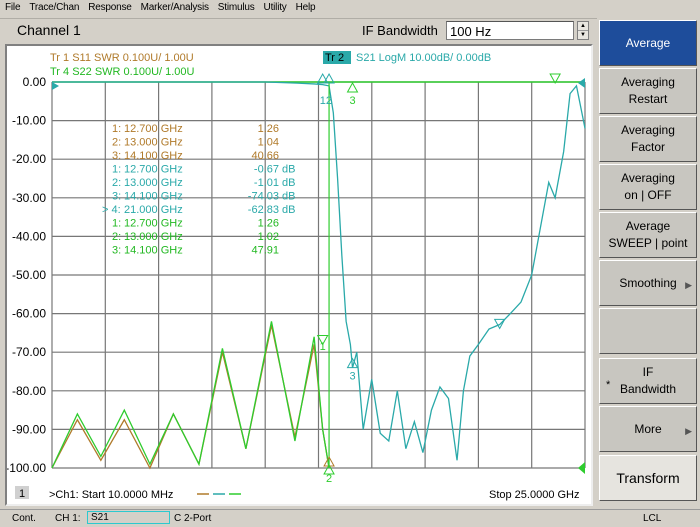 Image resolution: width=700 pixels, height=527 pixels. I want to click on menu-trace-chan: Trace/Chan, so click(53, 6).